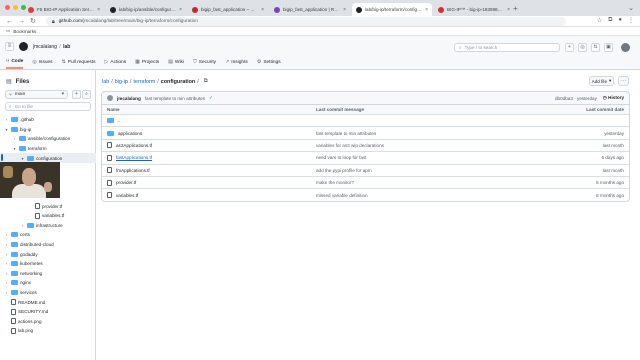  I want to click on tab-search-icon: ⌄, so click(631, 8).